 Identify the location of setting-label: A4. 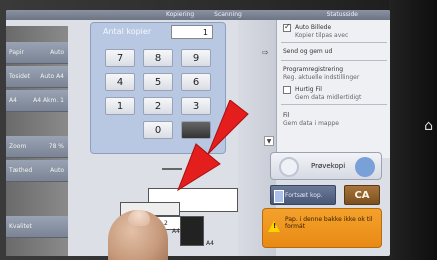
(13, 100).